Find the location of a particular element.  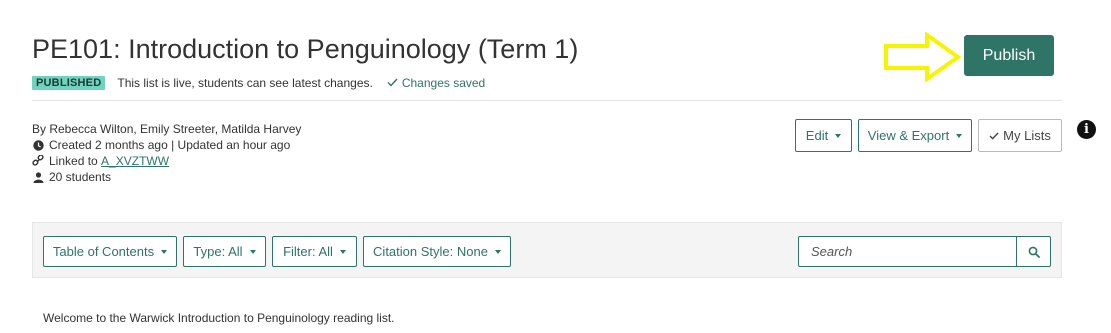

saved-text: Changes saved is located at coordinates (443, 82).